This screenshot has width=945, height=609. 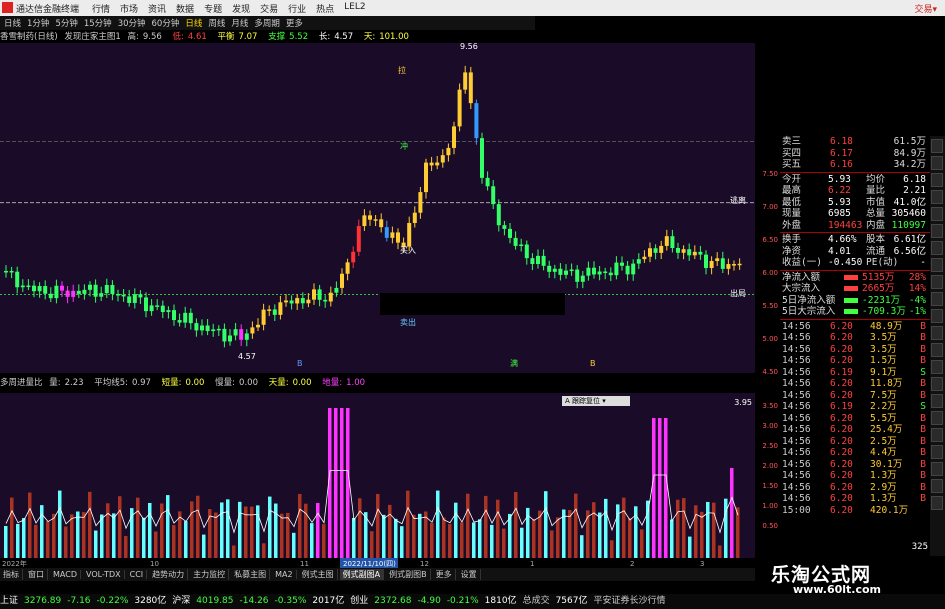 What do you see at coordinates (9, 601) in the screenshot?
I see `index-name: 上证` at bounding box center [9, 601].